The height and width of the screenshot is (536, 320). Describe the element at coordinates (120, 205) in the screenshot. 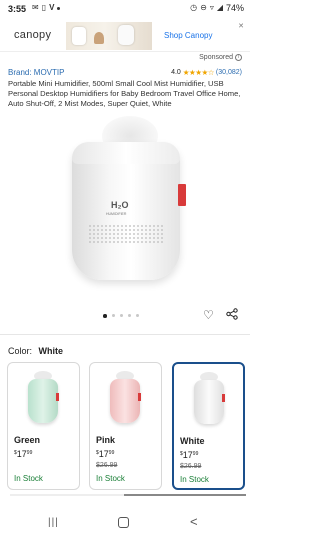

I see `h2o-logo: H₂O` at that location.